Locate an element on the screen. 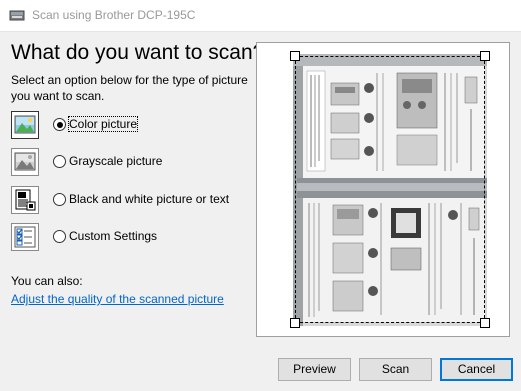 This screenshot has height=391, width=521. cancel-button: Cancel is located at coordinates (476, 369).